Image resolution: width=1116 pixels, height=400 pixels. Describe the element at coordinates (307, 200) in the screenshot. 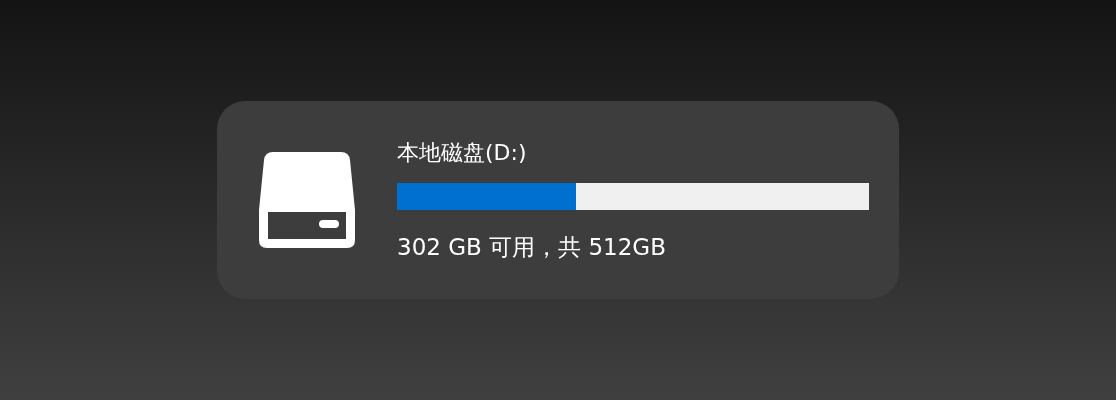

I see `hard-drive-icon` at that location.